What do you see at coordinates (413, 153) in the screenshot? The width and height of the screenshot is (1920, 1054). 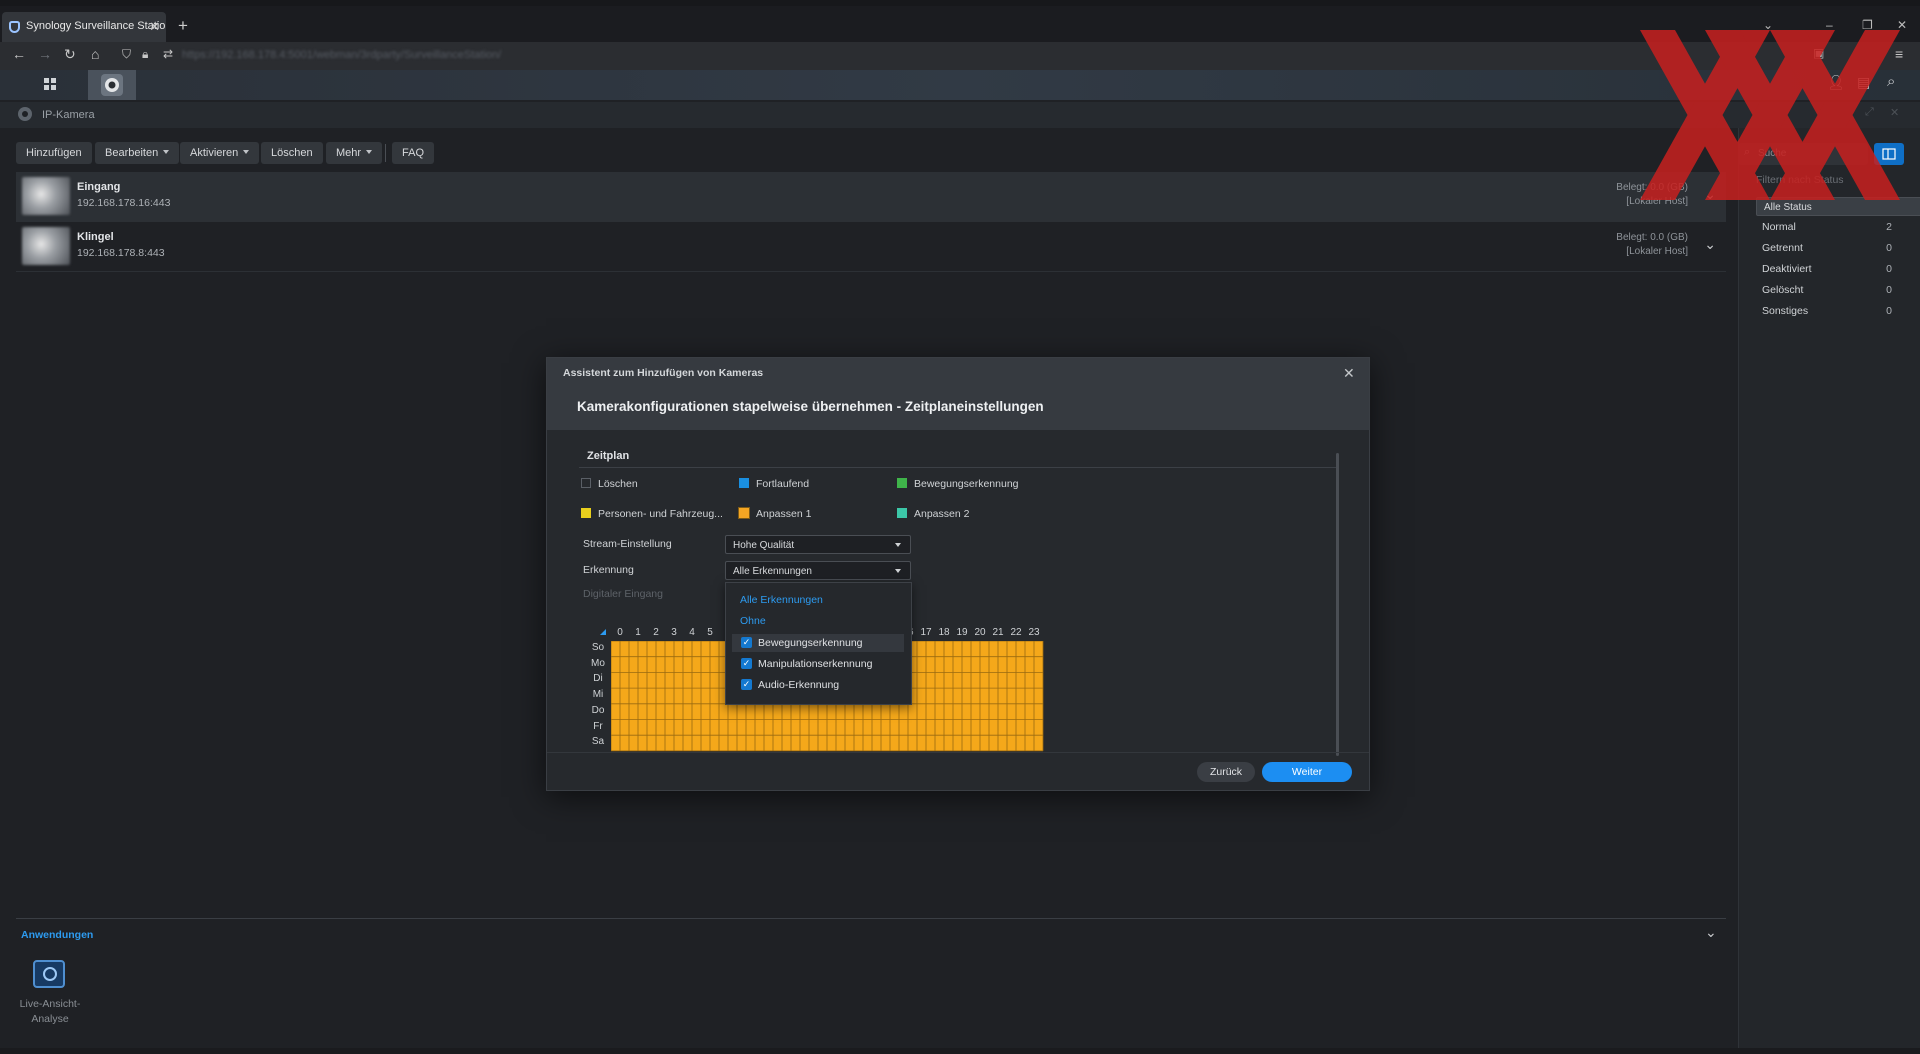 I see `faq-button: FAQ` at bounding box center [413, 153].